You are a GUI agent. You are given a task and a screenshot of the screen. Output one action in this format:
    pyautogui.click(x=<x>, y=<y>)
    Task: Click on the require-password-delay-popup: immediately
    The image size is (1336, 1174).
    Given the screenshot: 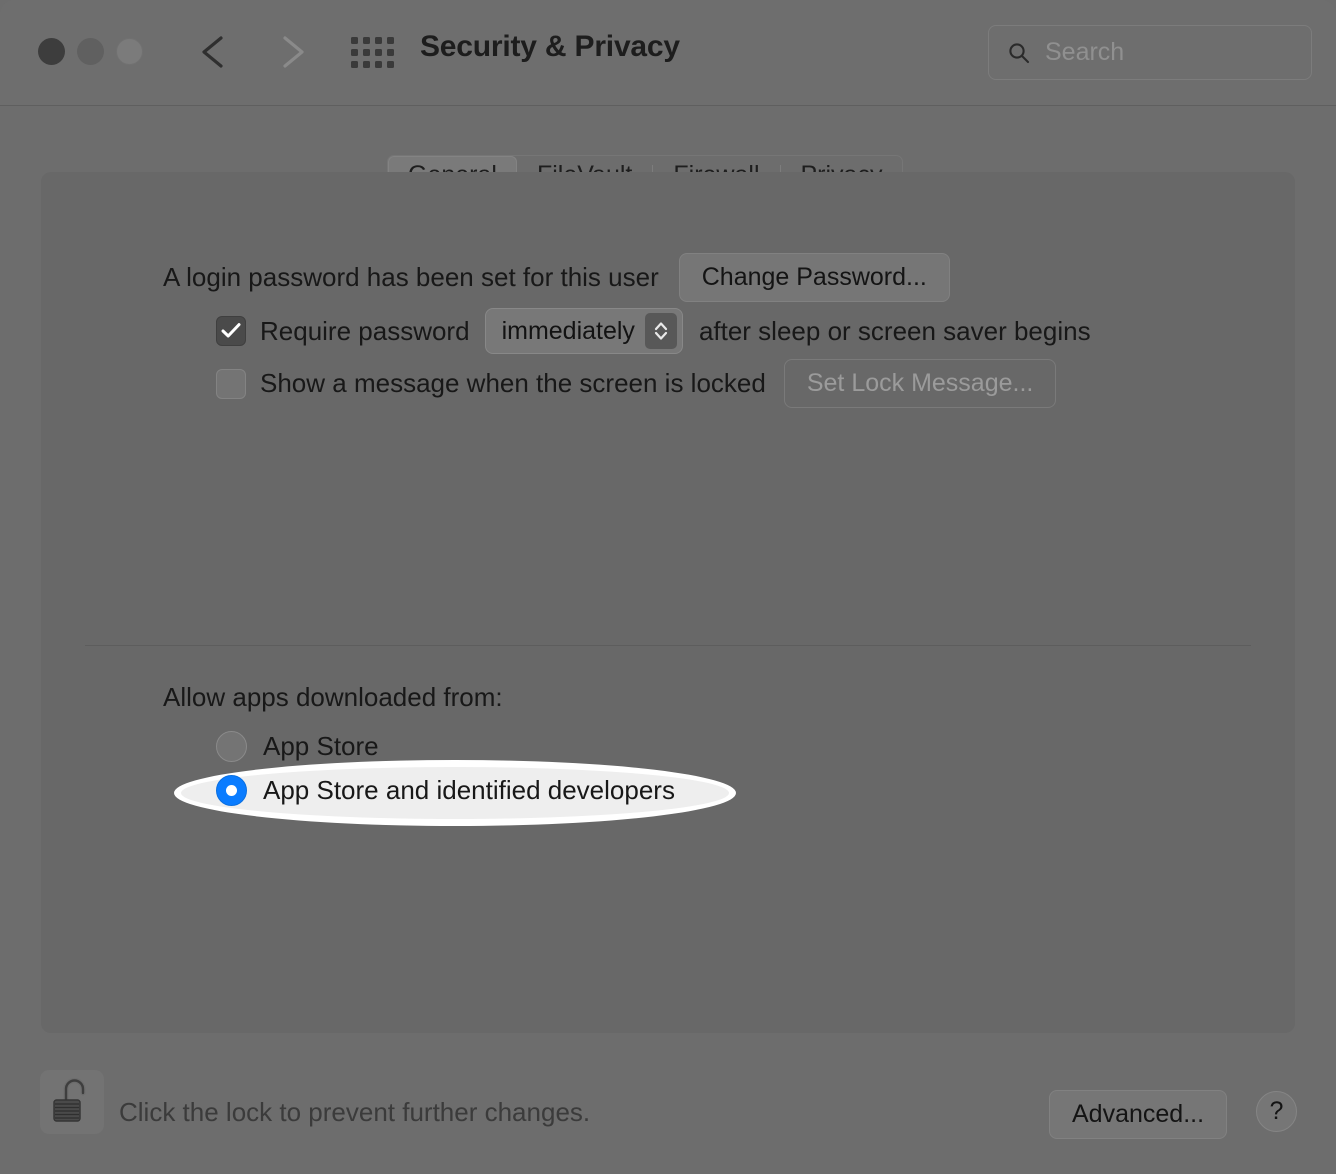 What is the action you would take?
    pyautogui.click(x=583, y=331)
    